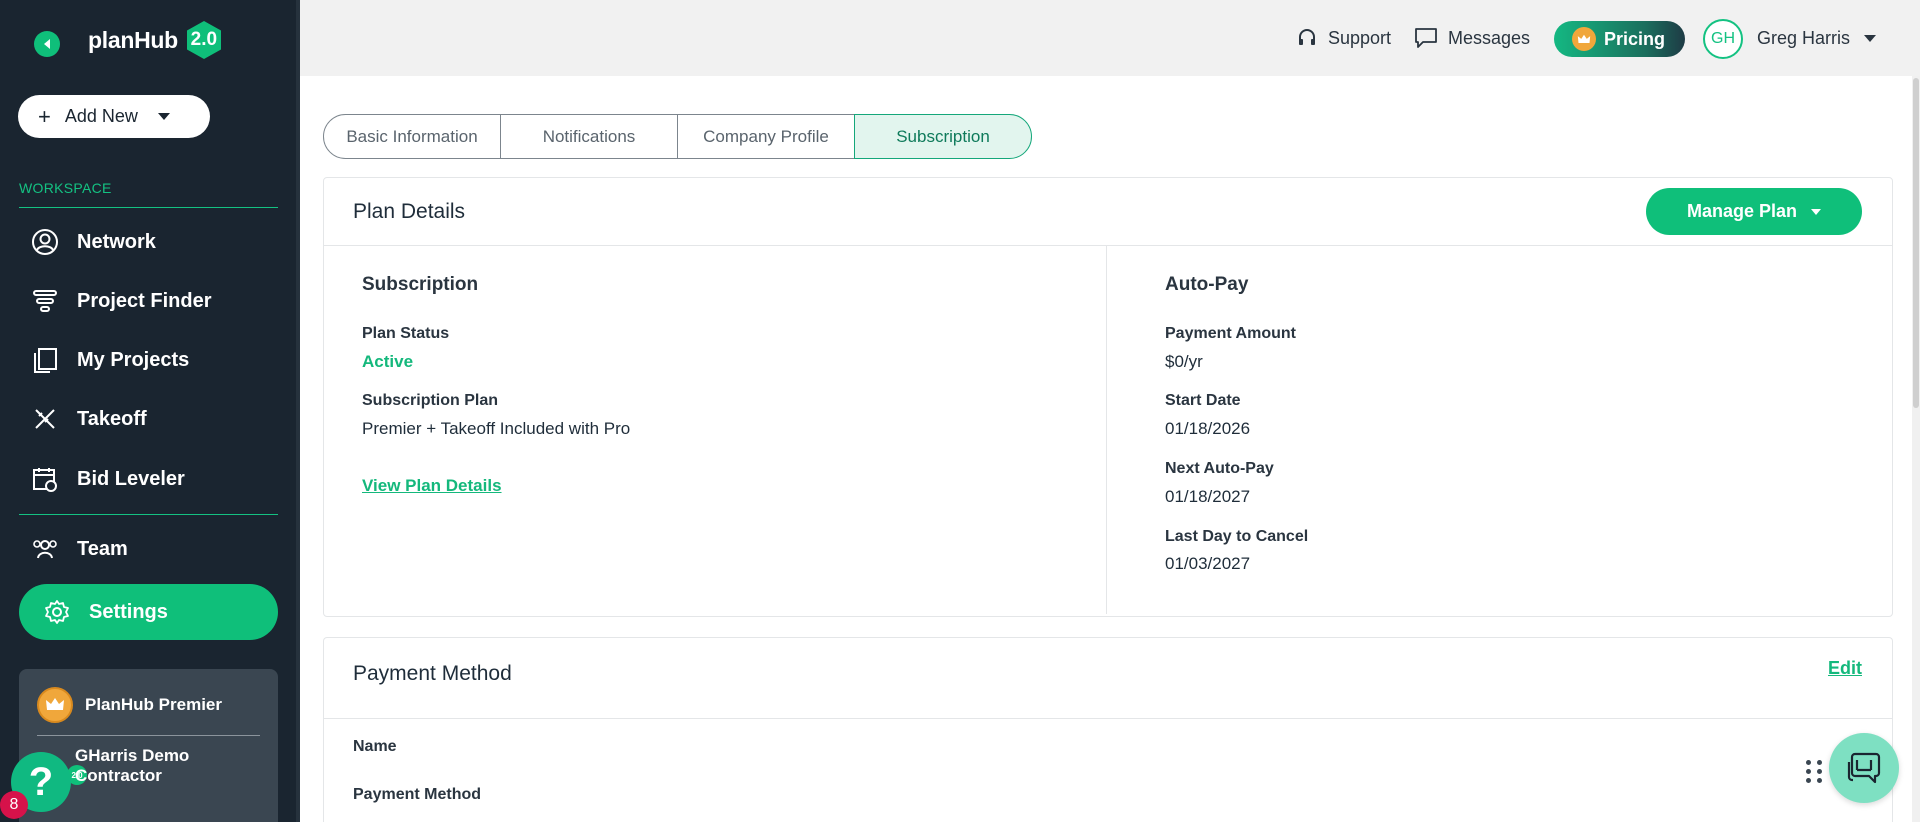 The height and width of the screenshot is (822, 1920). Describe the element at coordinates (420, 284) in the screenshot. I see `subscription-heading: Subscription` at that location.